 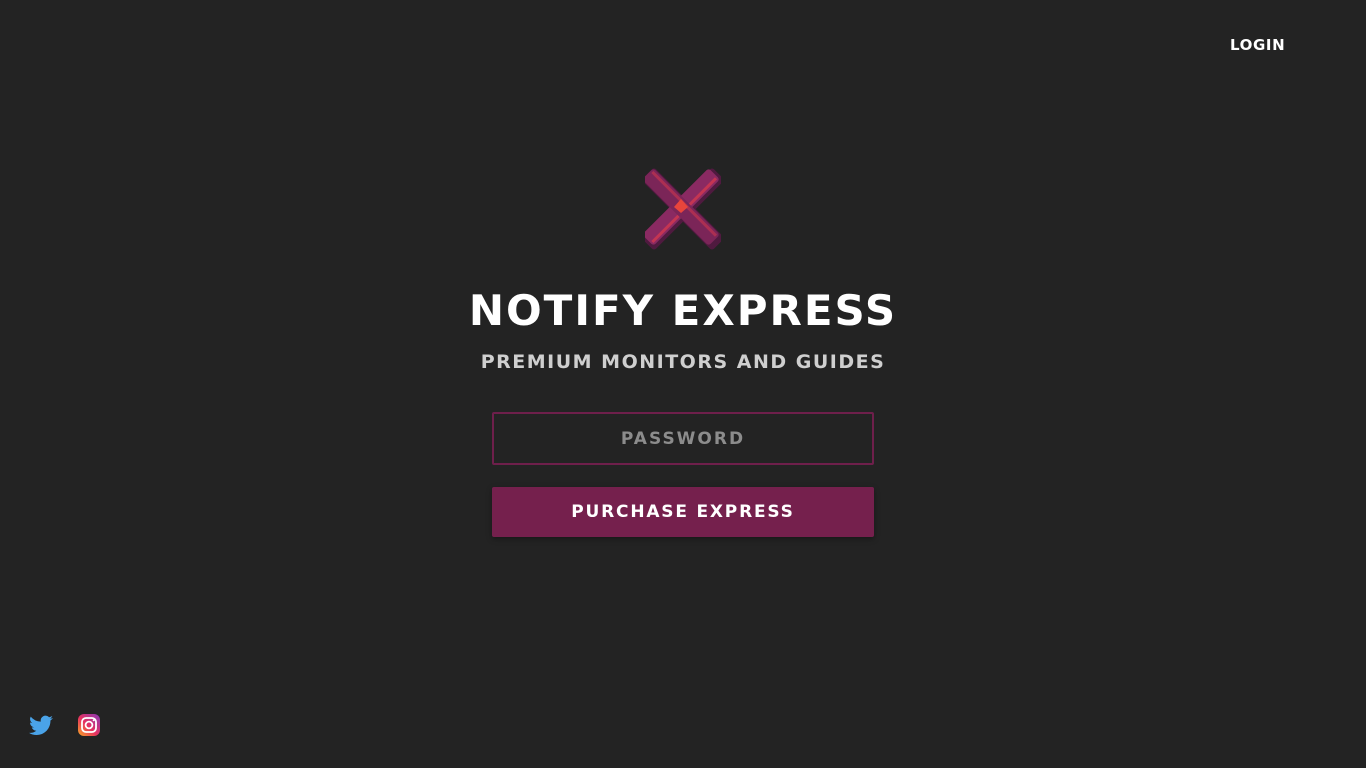 What do you see at coordinates (1257, 45) in the screenshot?
I see `login-link: LOGIN` at bounding box center [1257, 45].